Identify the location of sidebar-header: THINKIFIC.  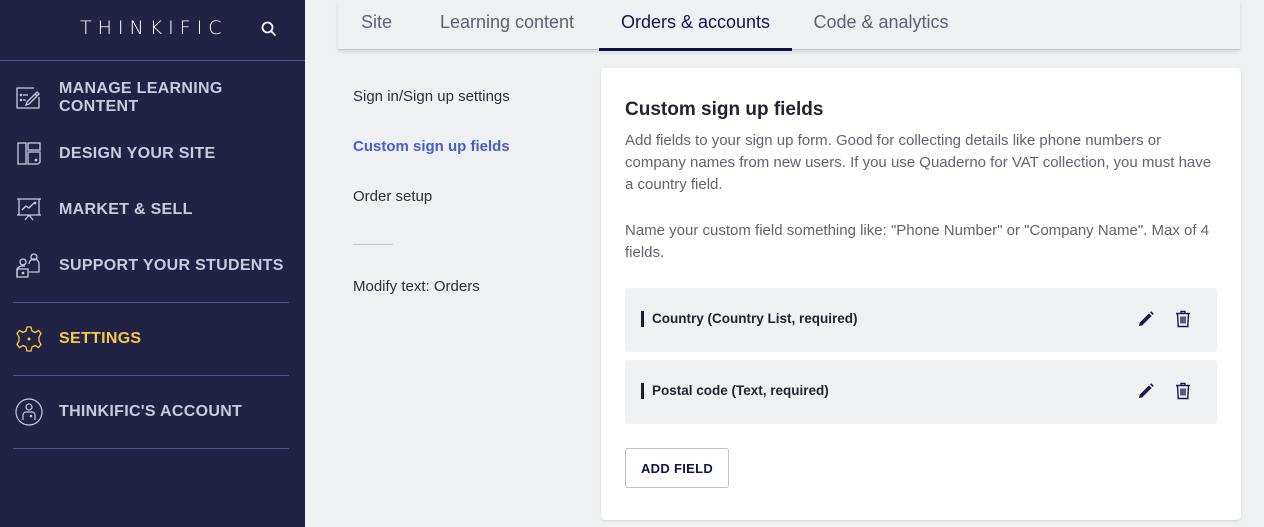
(152, 30).